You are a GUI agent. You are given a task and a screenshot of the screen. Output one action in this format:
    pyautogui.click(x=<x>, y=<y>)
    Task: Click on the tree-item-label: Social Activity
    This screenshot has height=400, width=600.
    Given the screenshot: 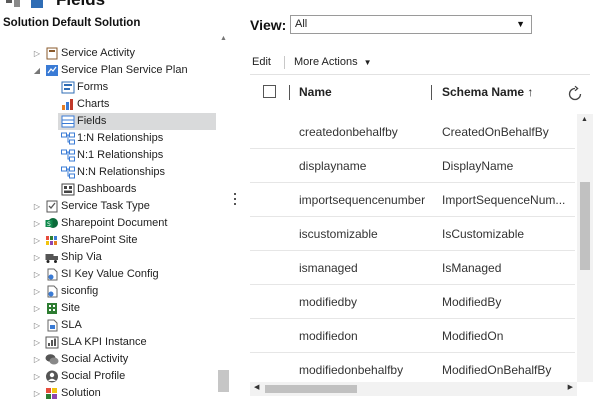 What is the action you would take?
    pyautogui.click(x=95, y=359)
    